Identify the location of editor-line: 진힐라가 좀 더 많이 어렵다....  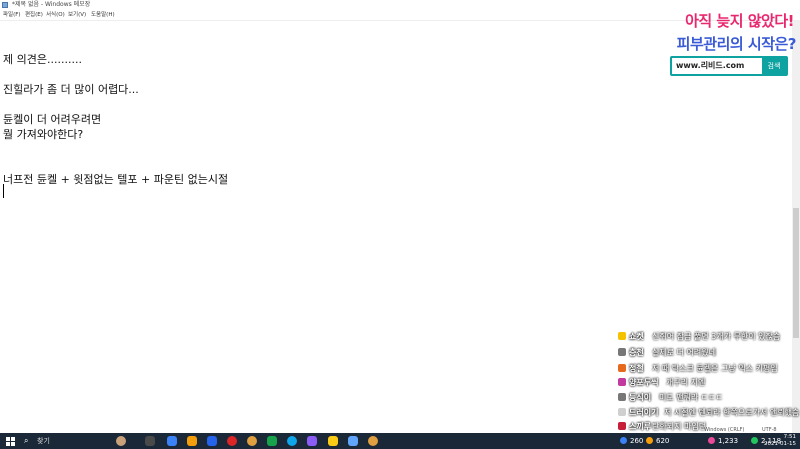
(71, 89).